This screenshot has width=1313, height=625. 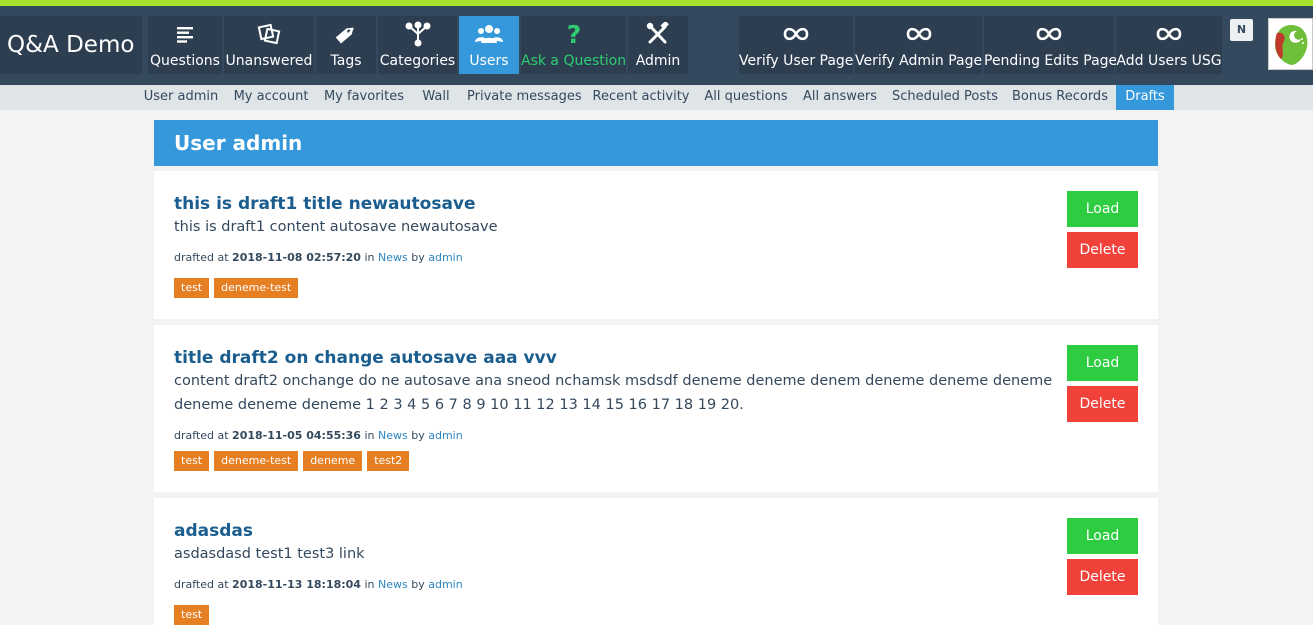 What do you see at coordinates (574, 61) in the screenshot?
I see `nav-ask-label: Ask a Question` at bounding box center [574, 61].